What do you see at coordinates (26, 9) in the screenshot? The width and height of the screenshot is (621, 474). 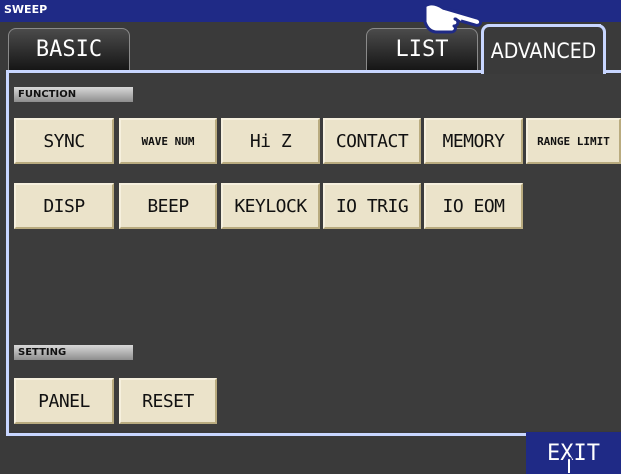 I see `window-title: SWEEP` at bounding box center [26, 9].